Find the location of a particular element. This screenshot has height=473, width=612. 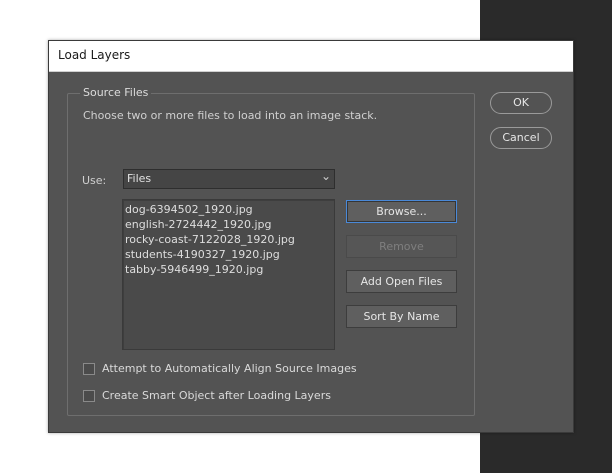

chevron-down-icon: ⌄ is located at coordinates (325, 176).